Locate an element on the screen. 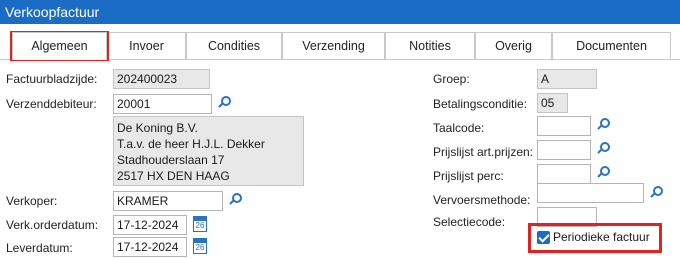 The image size is (680, 258). prijslijst-perc-search-icon is located at coordinates (605, 173).